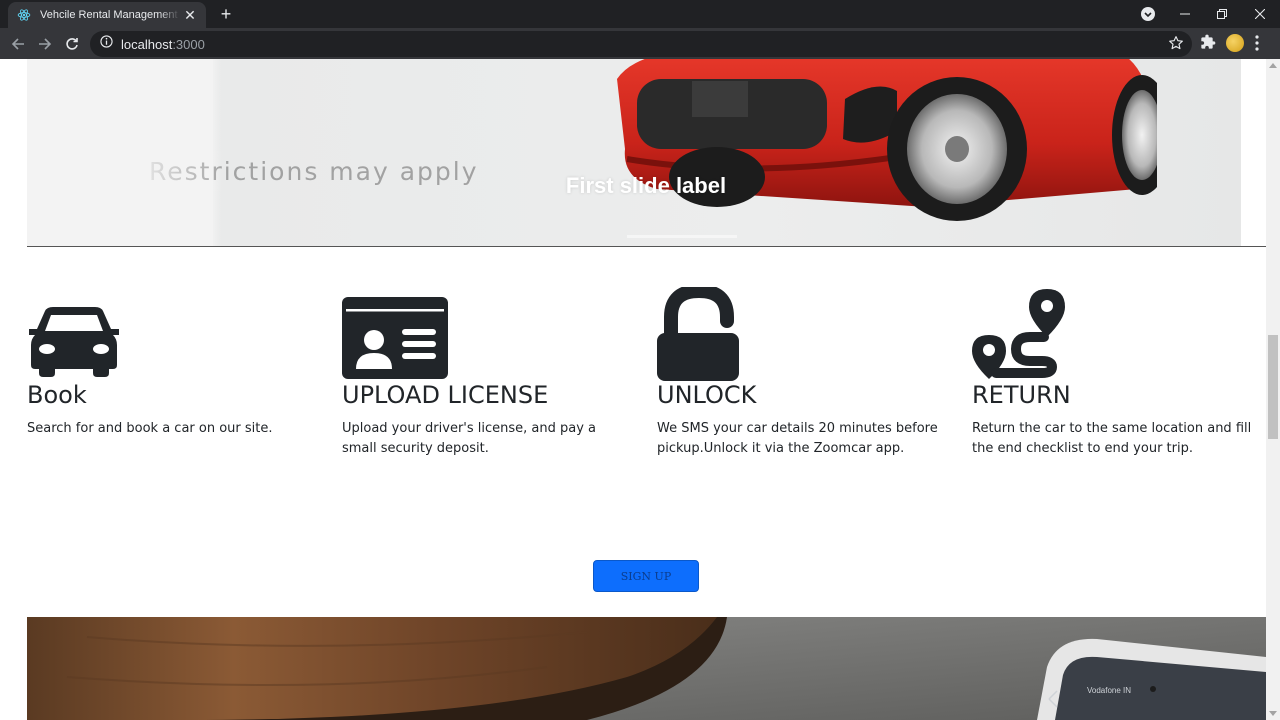 This screenshot has height=720, width=1280. I want to click on step-title: RETURN, so click(1021, 395).